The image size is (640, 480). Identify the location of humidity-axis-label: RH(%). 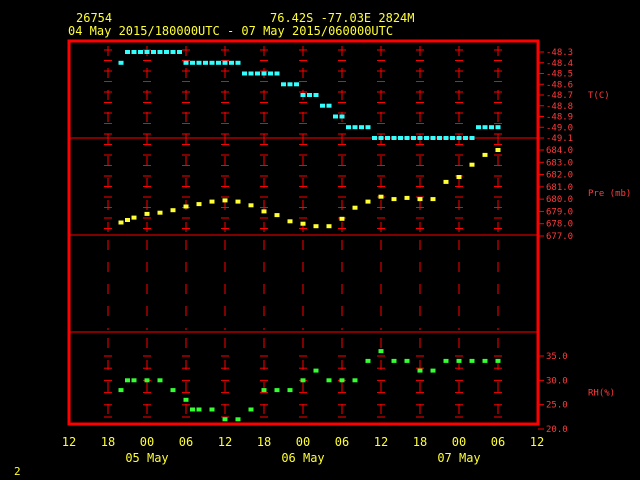
(601, 394).